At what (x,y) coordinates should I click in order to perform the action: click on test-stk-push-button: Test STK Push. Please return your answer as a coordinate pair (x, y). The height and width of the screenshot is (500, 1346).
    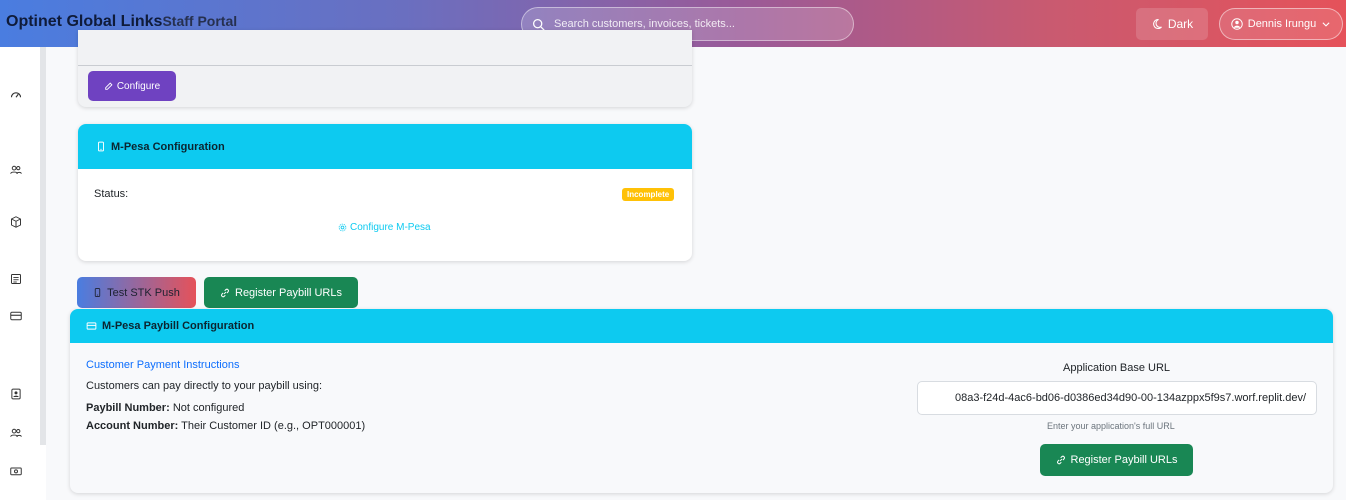
    Looking at the image, I should click on (136, 292).